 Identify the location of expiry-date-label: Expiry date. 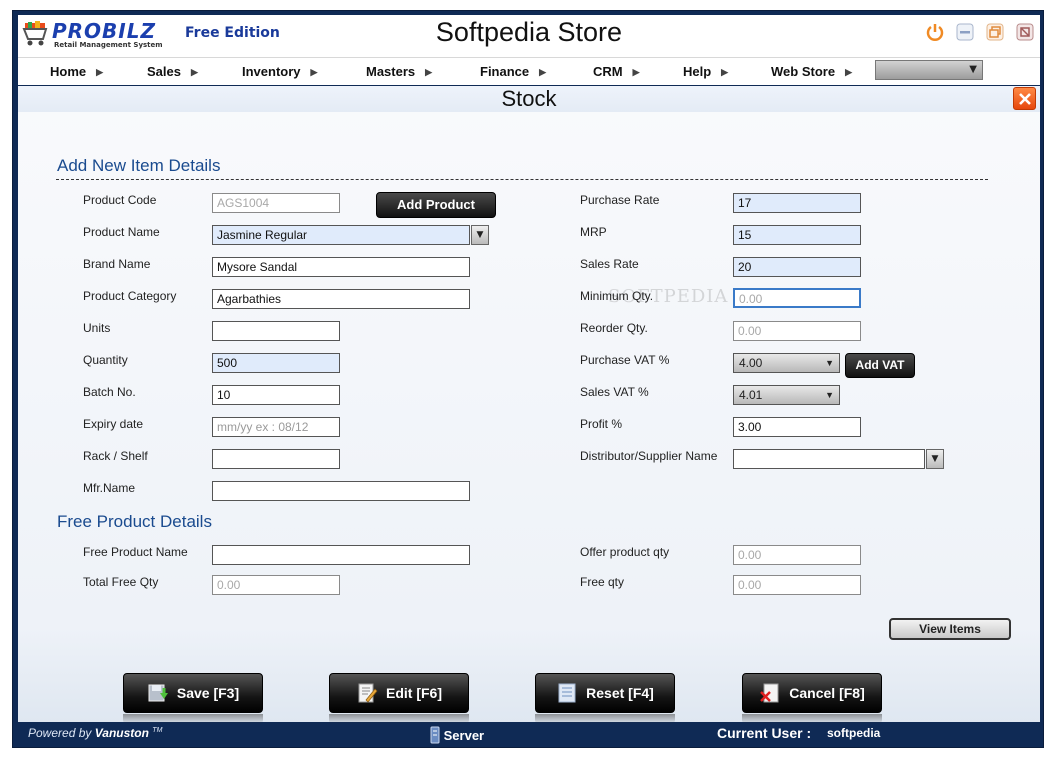
(113, 424).